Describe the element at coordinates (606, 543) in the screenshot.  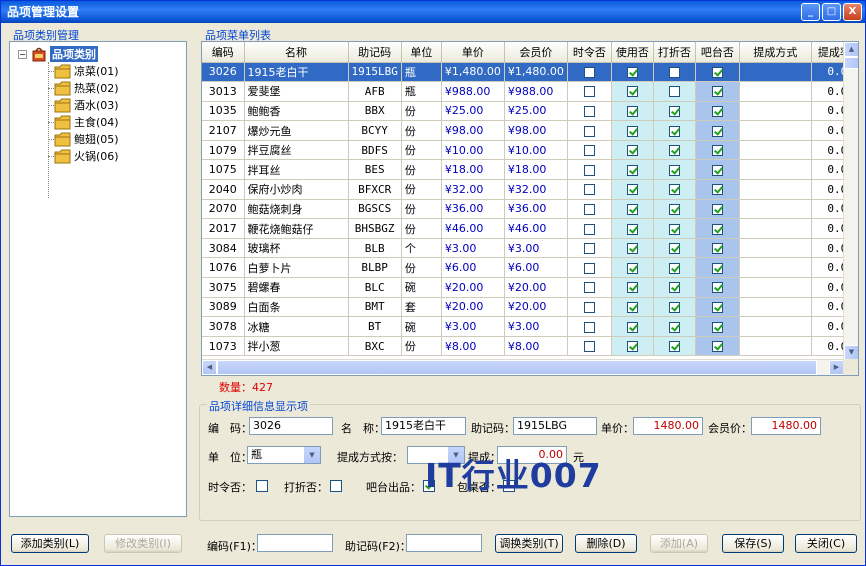
I see `delete-button: 删除(D)` at that location.